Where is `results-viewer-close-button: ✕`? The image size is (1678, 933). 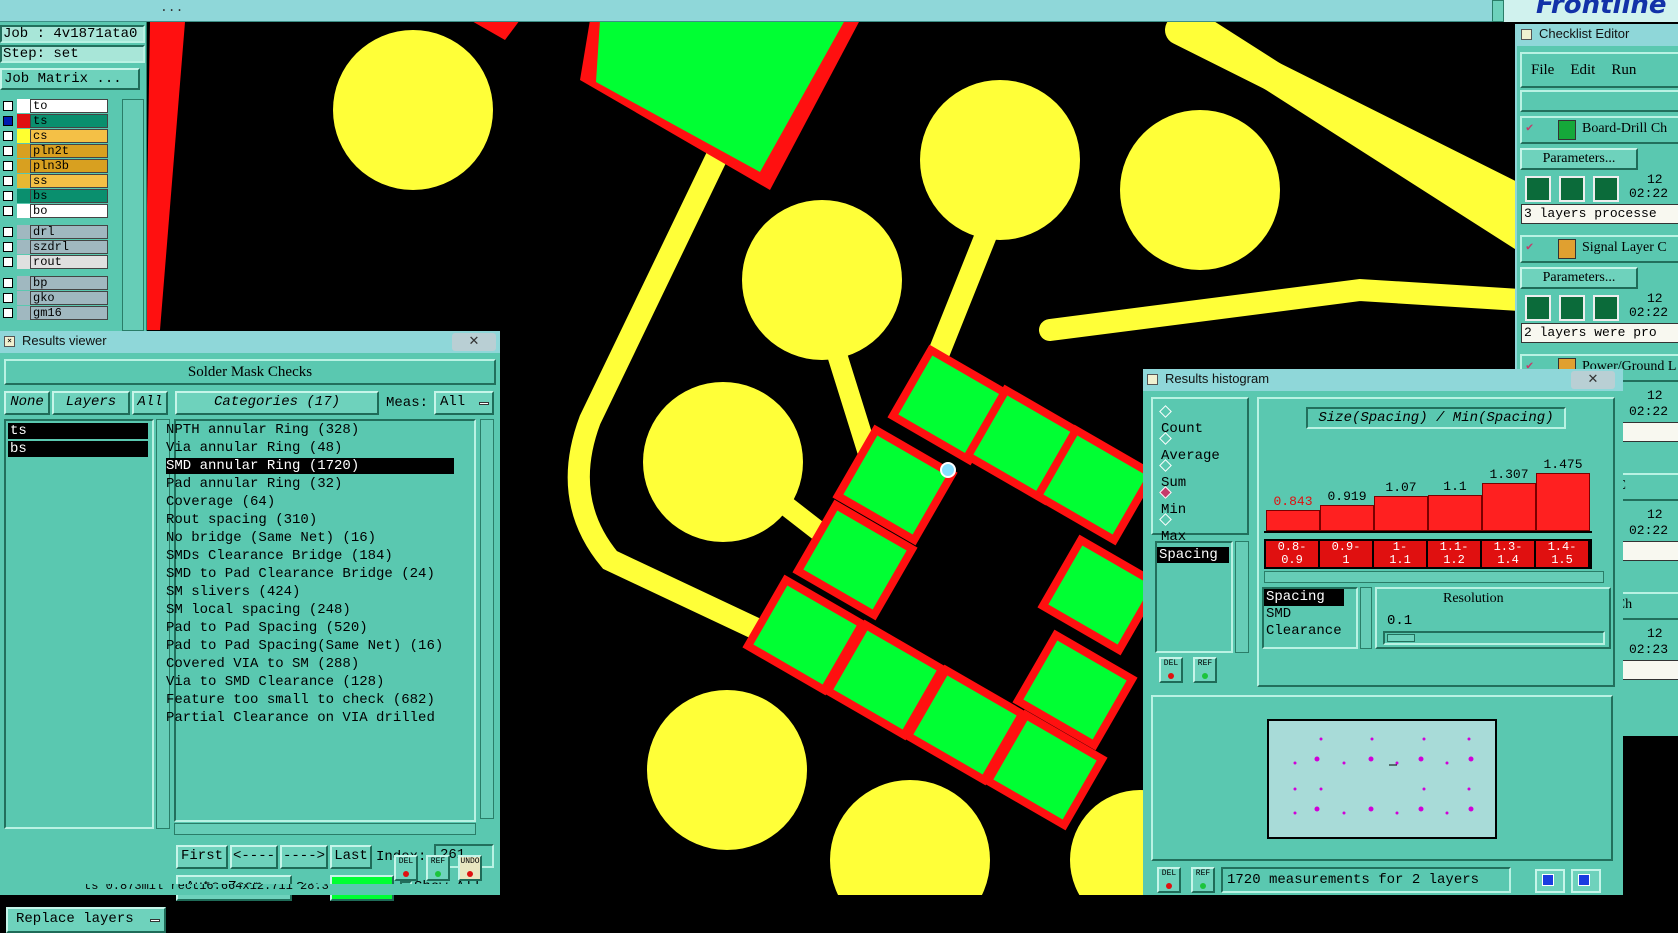 results-viewer-close-button: ✕ is located at coordinates (474, 342).